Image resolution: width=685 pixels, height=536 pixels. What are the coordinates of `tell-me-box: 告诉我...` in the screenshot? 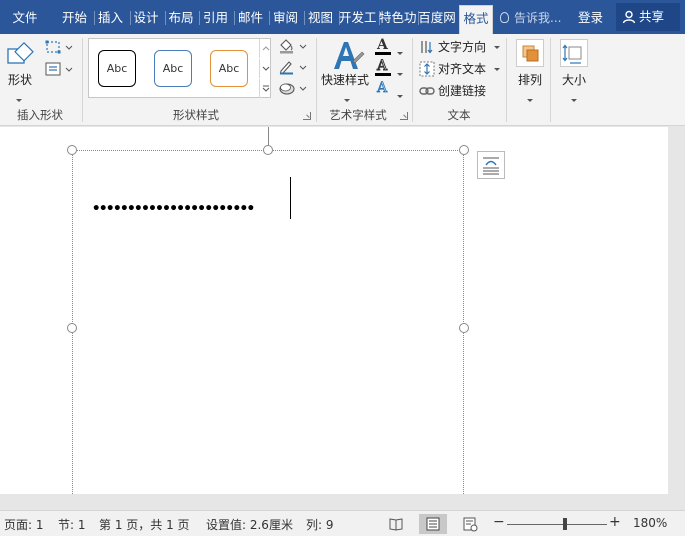 It's located at (530, 18).